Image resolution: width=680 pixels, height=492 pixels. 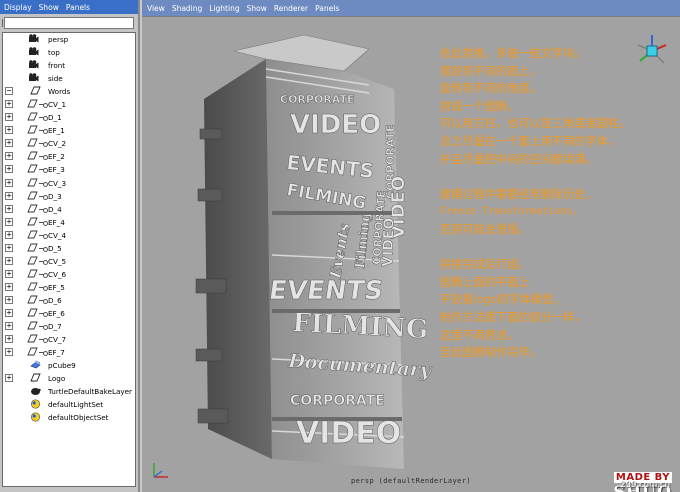 What do you see at coordinates (69, 417) in the screenshot?
I see `outliner-item-defaultobjectset: defaultObjectSet` at bounding box center [69, 417].